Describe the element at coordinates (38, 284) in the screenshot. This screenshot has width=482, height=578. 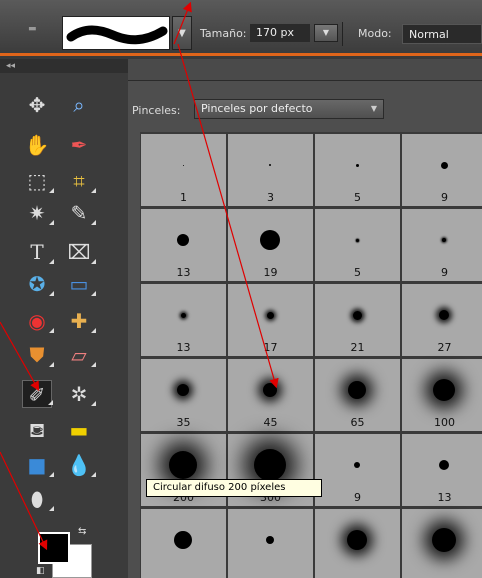
I see `cookie-cutter-tool-icon: ✪` at that location.